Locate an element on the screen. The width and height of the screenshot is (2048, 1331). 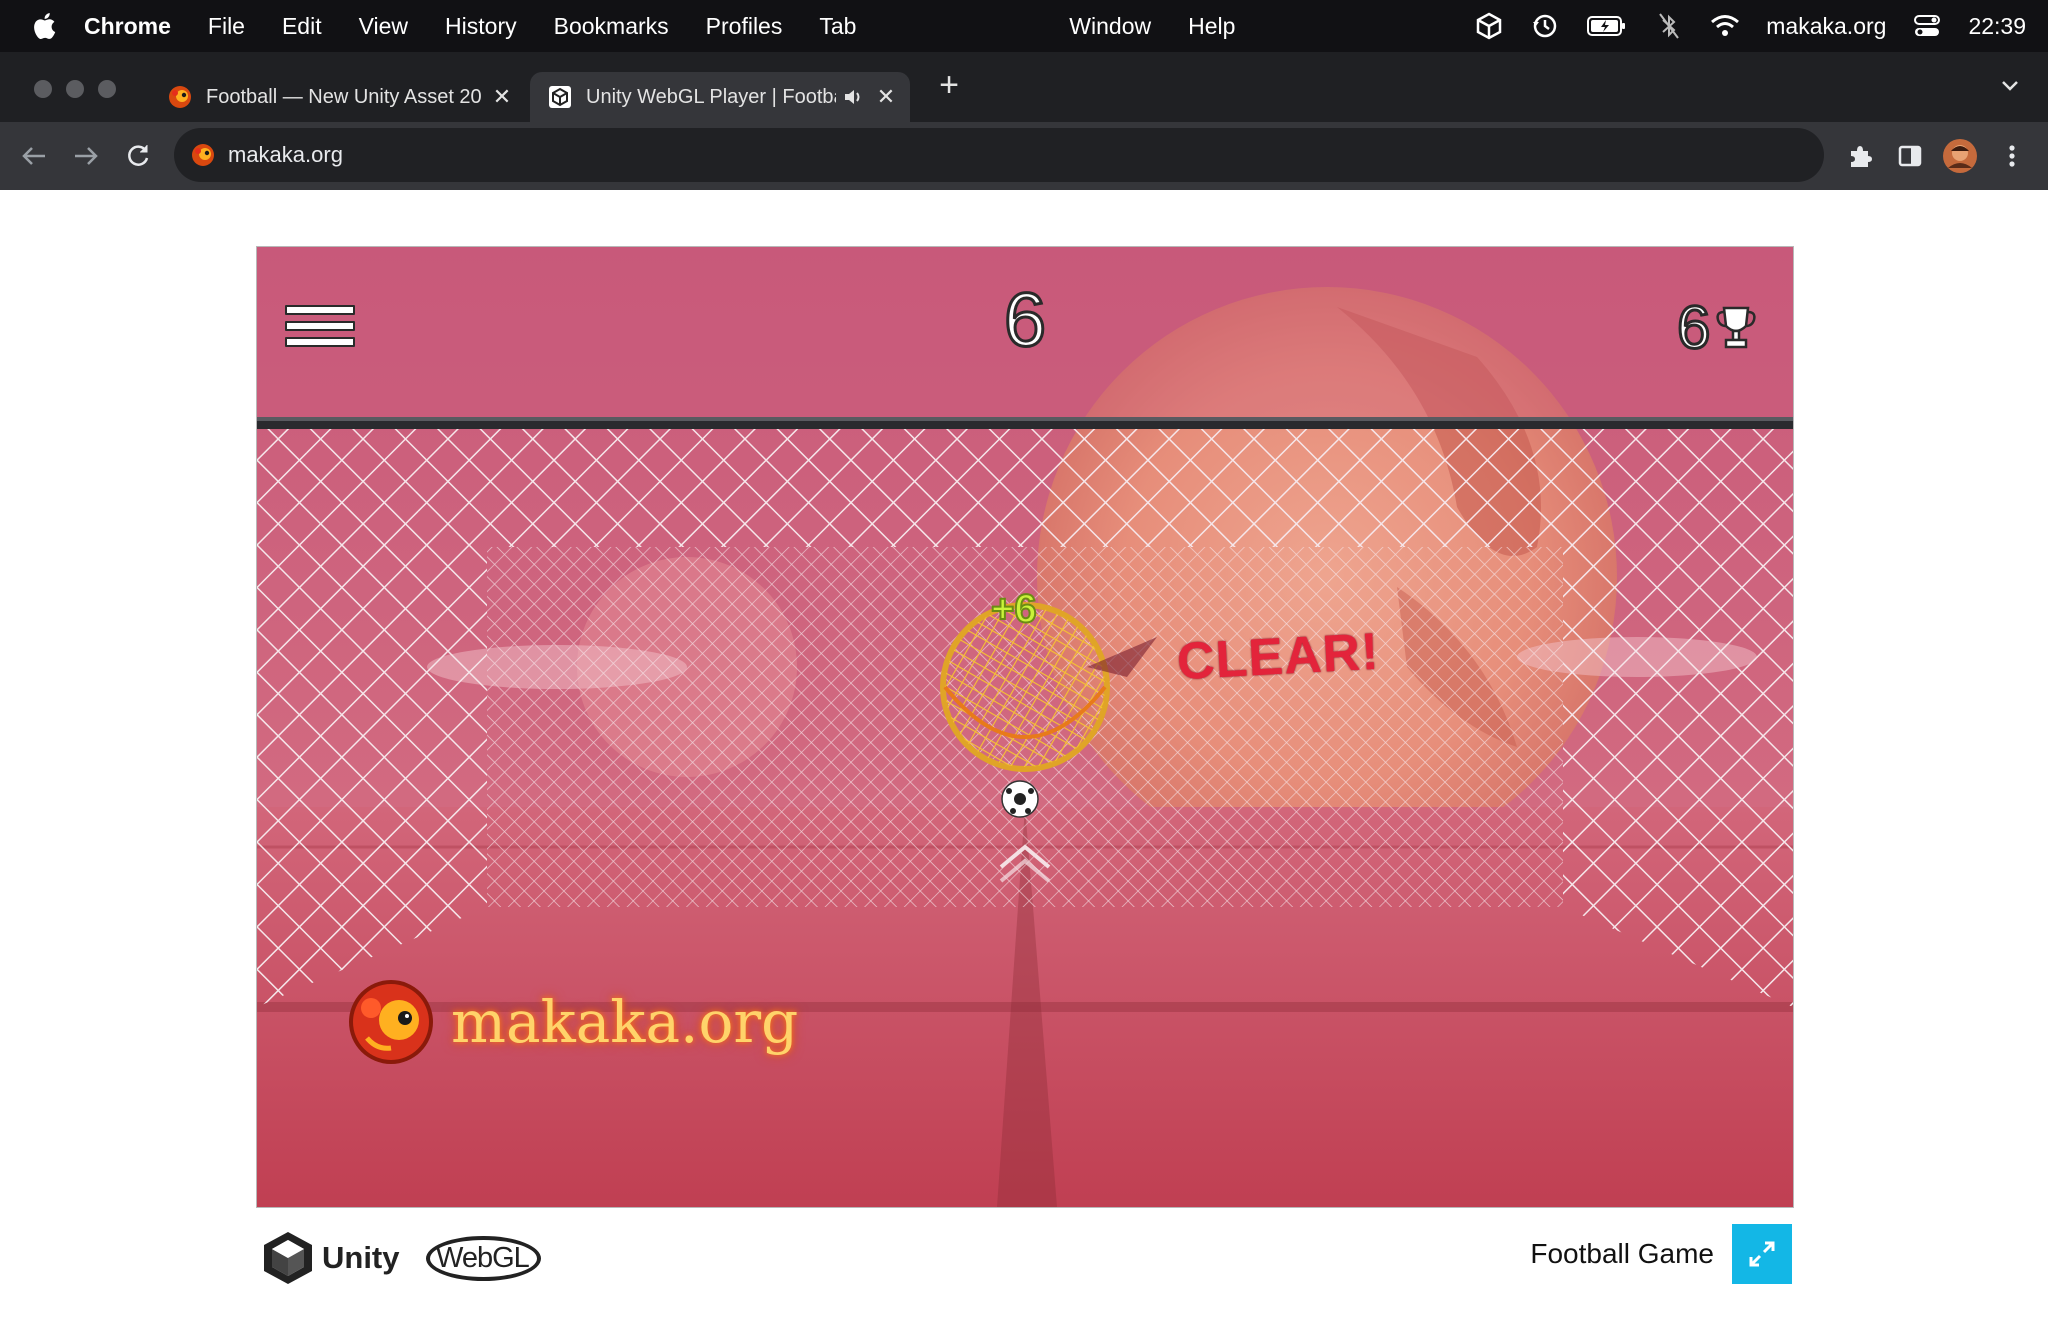
fullscreen-button is located at coordinates (1762, 1254).